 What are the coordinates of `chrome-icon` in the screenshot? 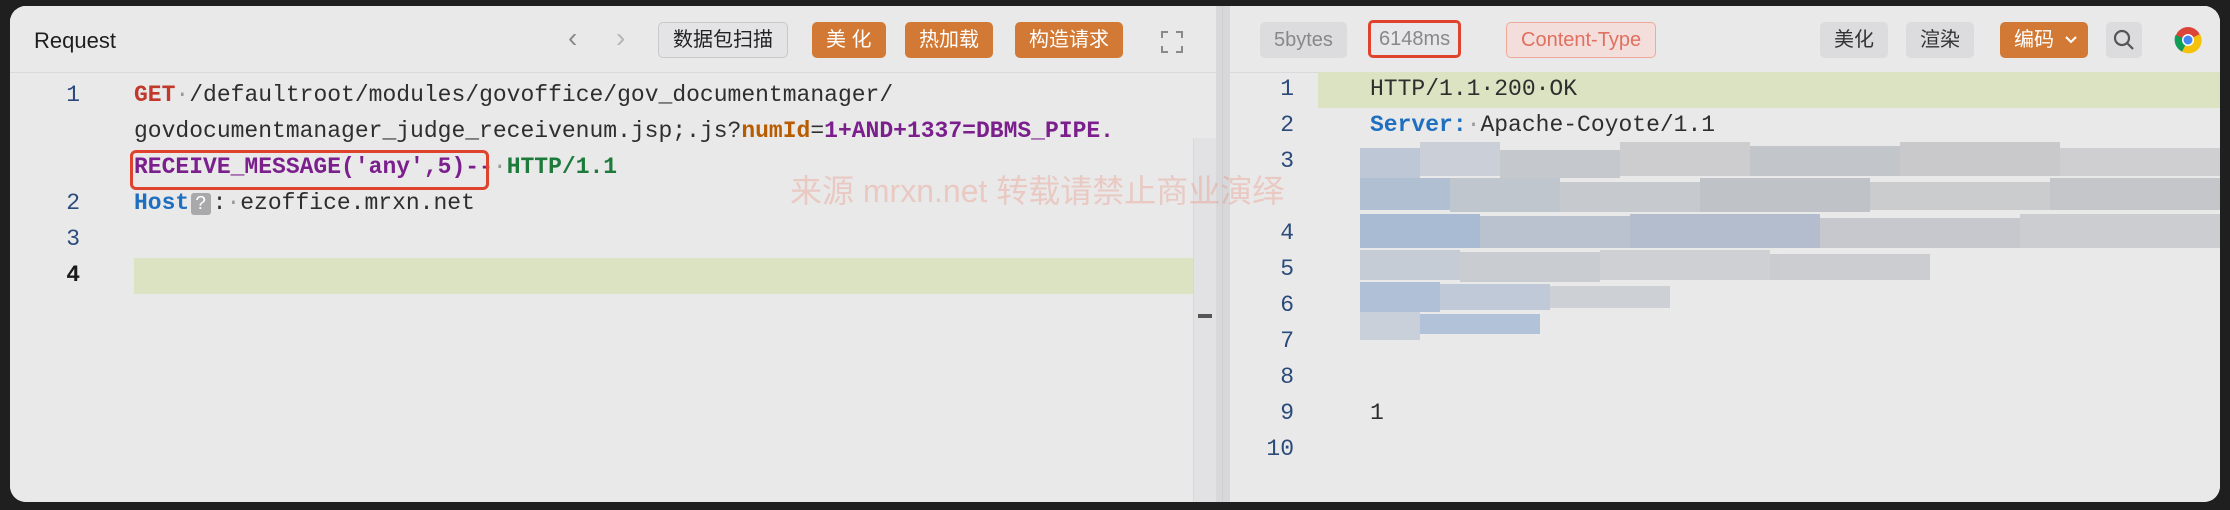 It's located at (2188, 40).